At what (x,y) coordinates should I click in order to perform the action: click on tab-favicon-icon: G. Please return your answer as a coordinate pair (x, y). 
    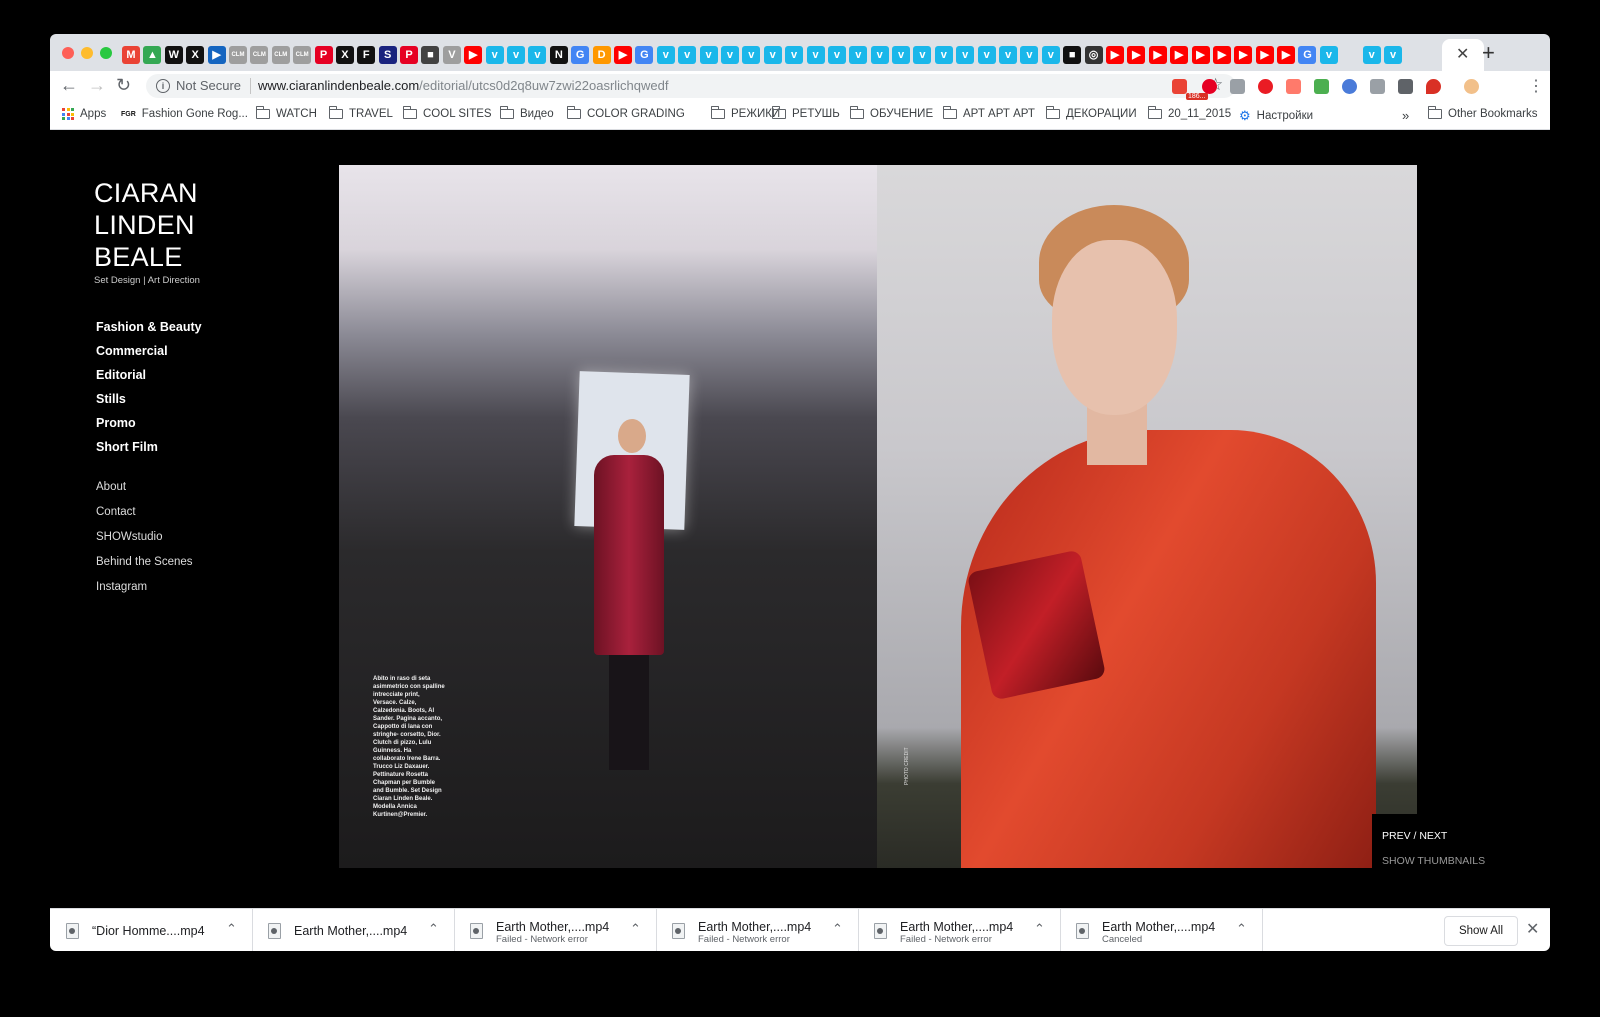
    Looking at the image, I should click on (1307, 55).